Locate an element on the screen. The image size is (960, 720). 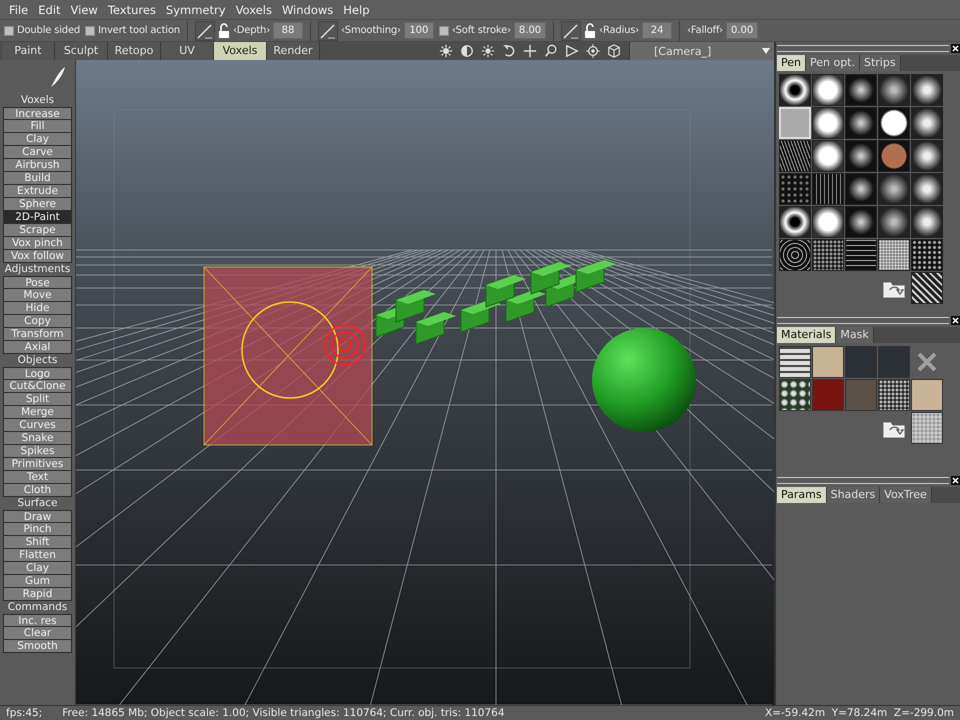
tool-button: Airbrush is located at coordinates (37, 165).